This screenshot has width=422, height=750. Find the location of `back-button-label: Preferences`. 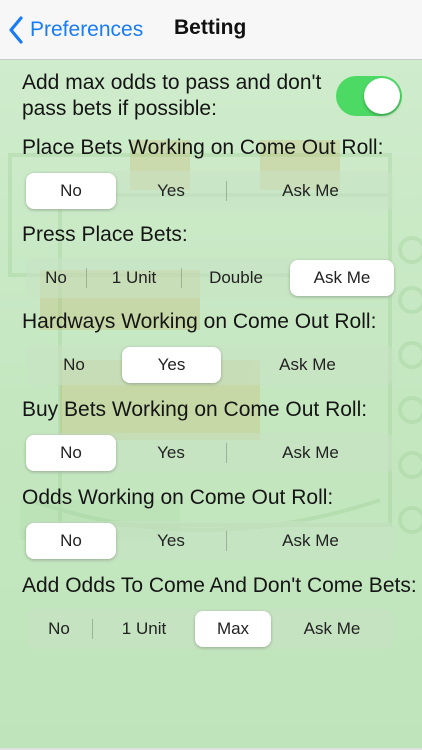

back-button-label: Preferences is located at coordinates (87, 29).